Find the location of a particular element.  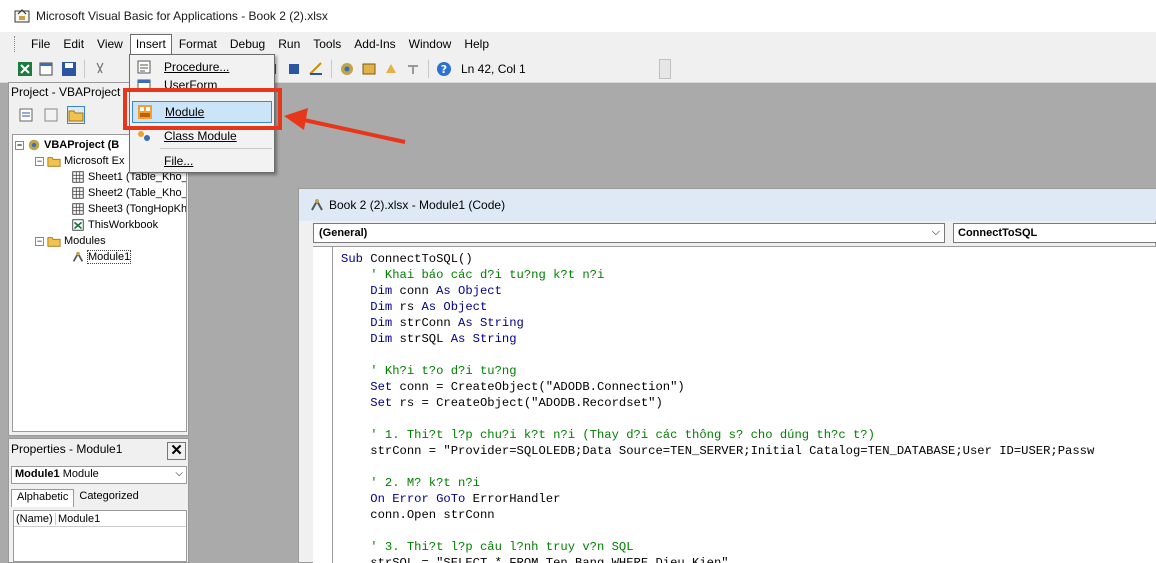

code-token: On Error GoTo is located at coordinates (407, 499).